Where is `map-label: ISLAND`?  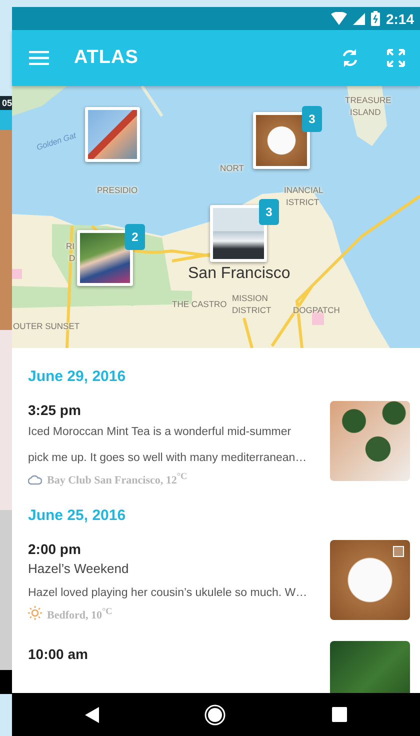 map-label: ISLAND is located at coordinates (365, 112).